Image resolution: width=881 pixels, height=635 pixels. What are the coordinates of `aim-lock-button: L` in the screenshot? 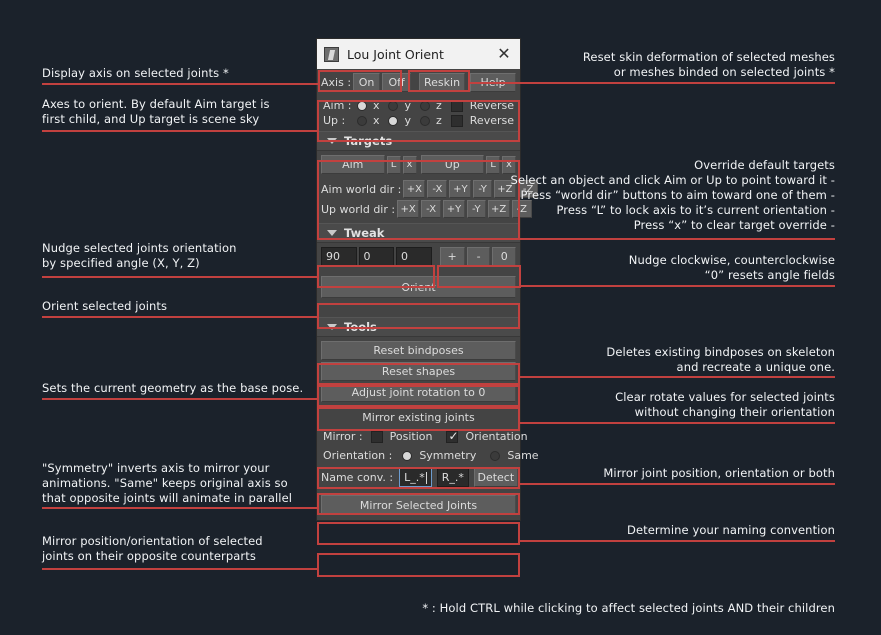 It's located at (393, 164).